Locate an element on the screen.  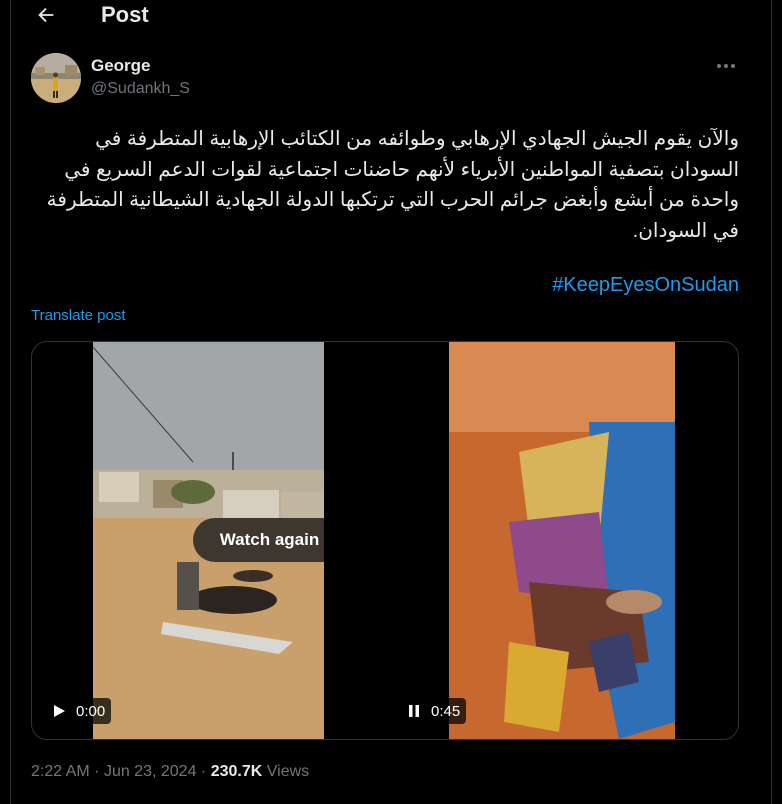
post-date: Jun 23, 2024 is located at coordinates (150, 771).